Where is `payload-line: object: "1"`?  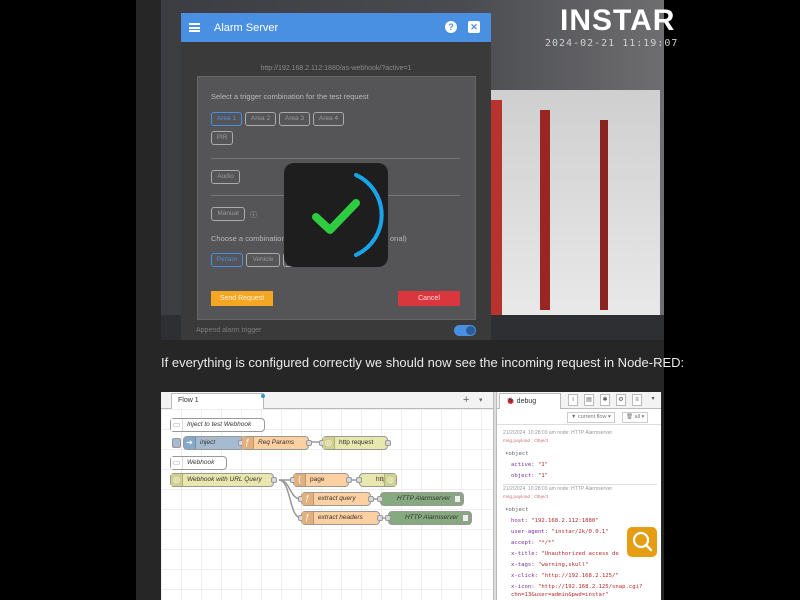
payload-line: object: "1" is located at coordinates (530, 476).